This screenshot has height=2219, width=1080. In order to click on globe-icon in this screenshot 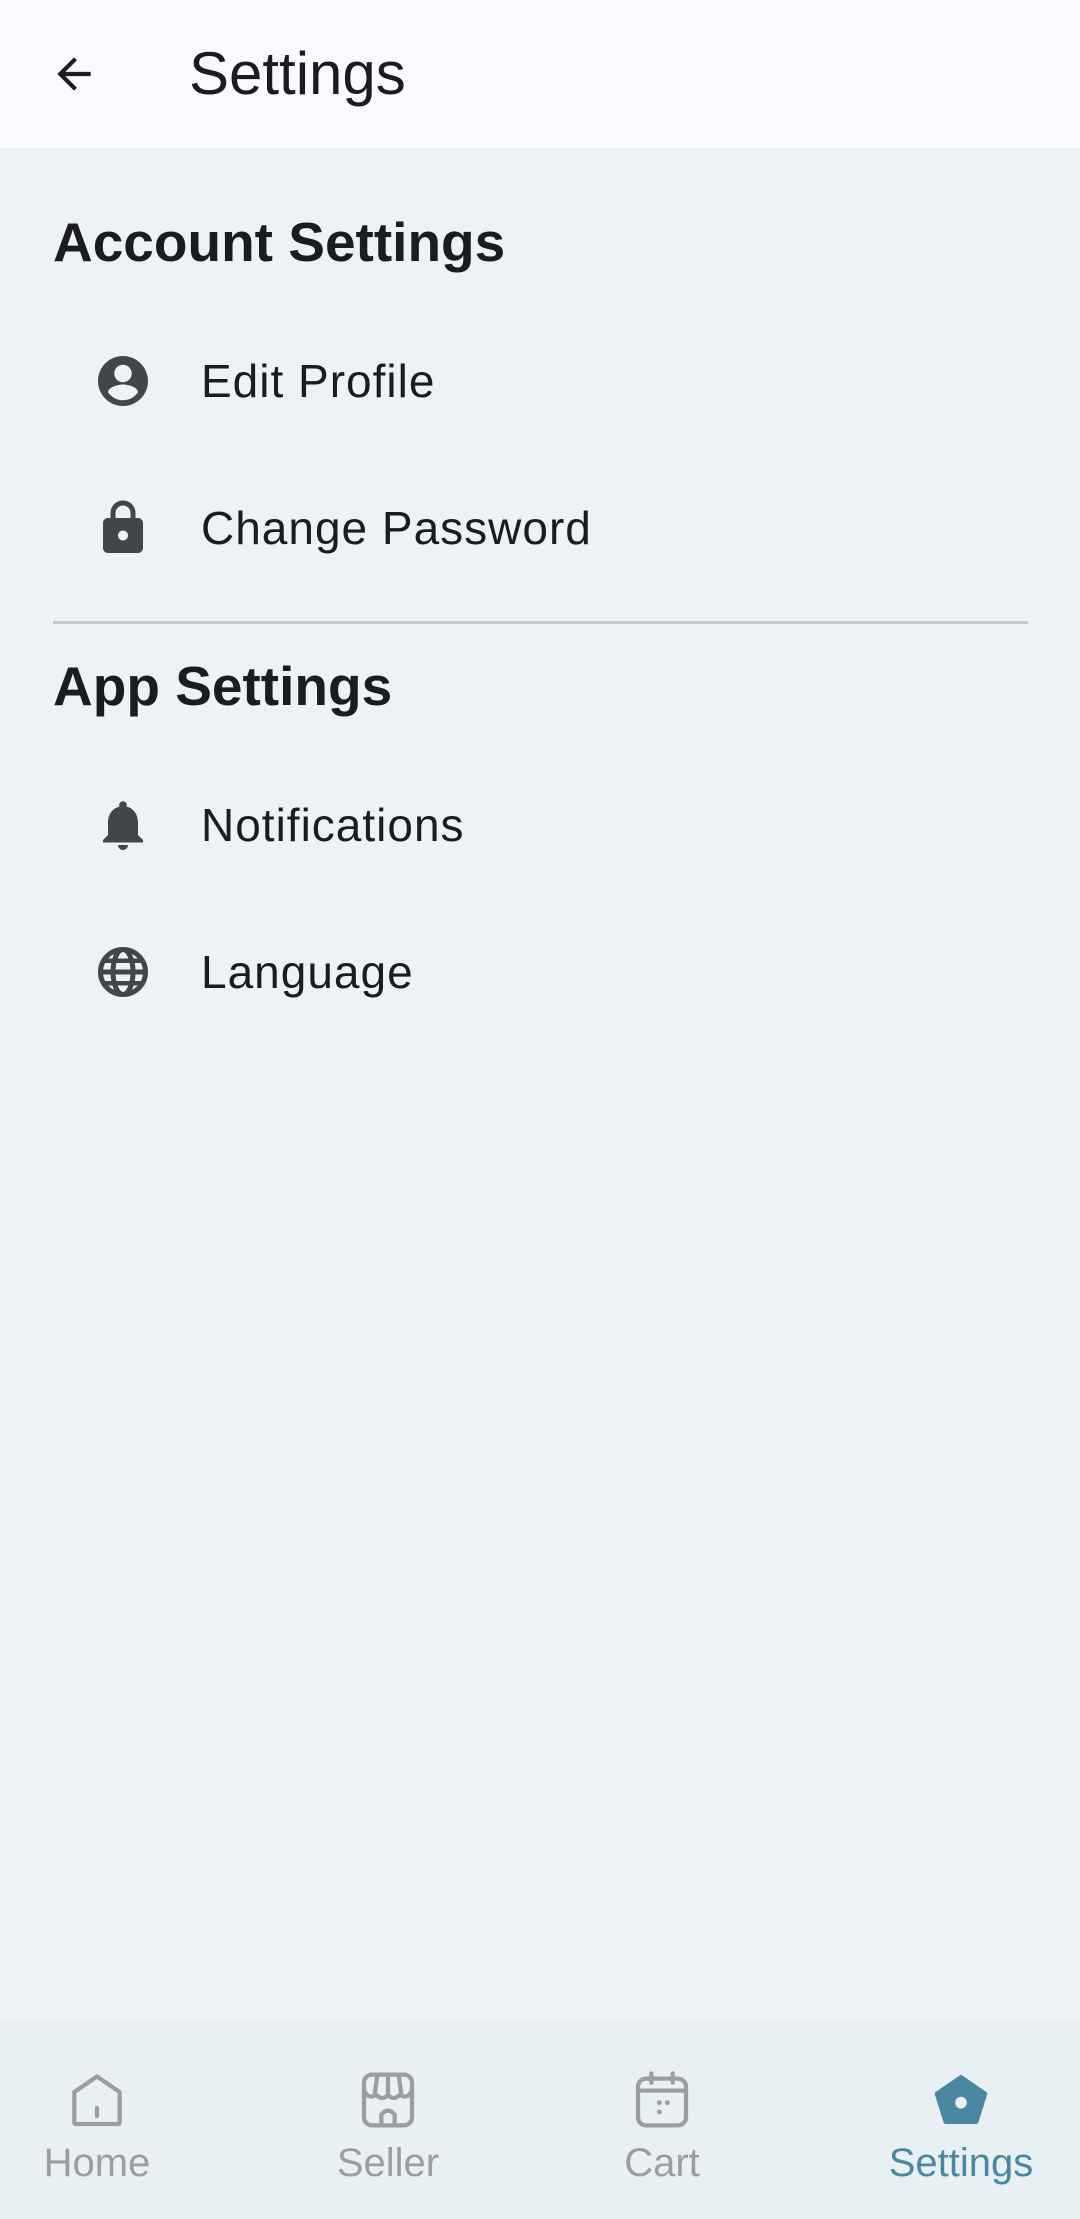, I will do `click(123, 972)`.